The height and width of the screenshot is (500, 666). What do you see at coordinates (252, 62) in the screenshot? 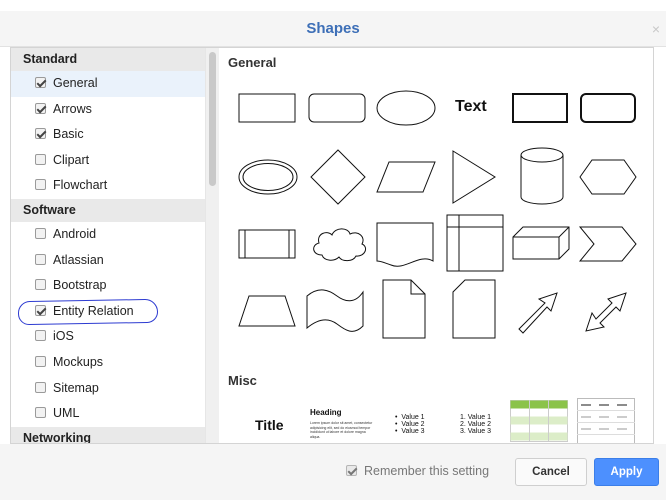
I see `general-section-title: General` at bounding box center [252, 62].